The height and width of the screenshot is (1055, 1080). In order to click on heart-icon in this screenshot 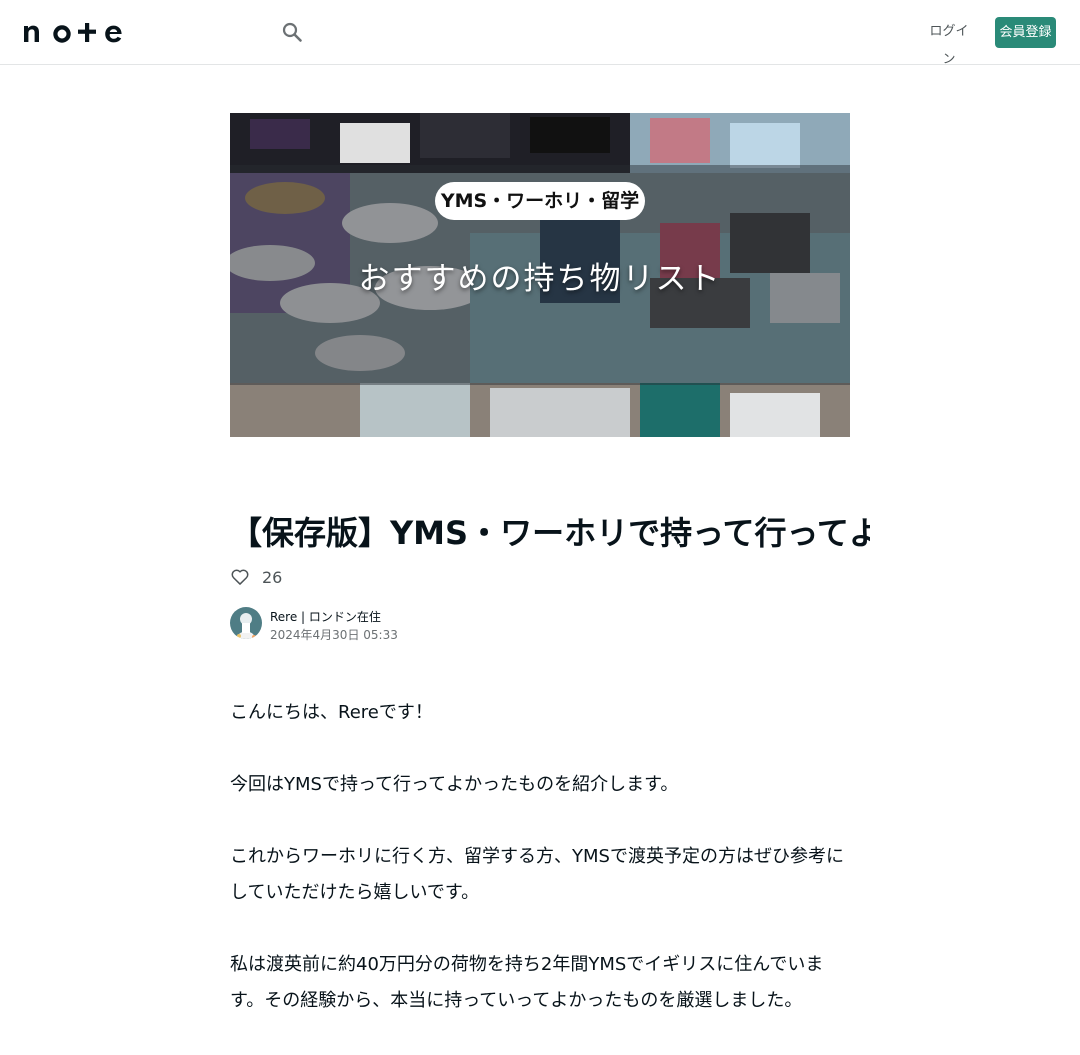, I will do `click(240, 577)`.